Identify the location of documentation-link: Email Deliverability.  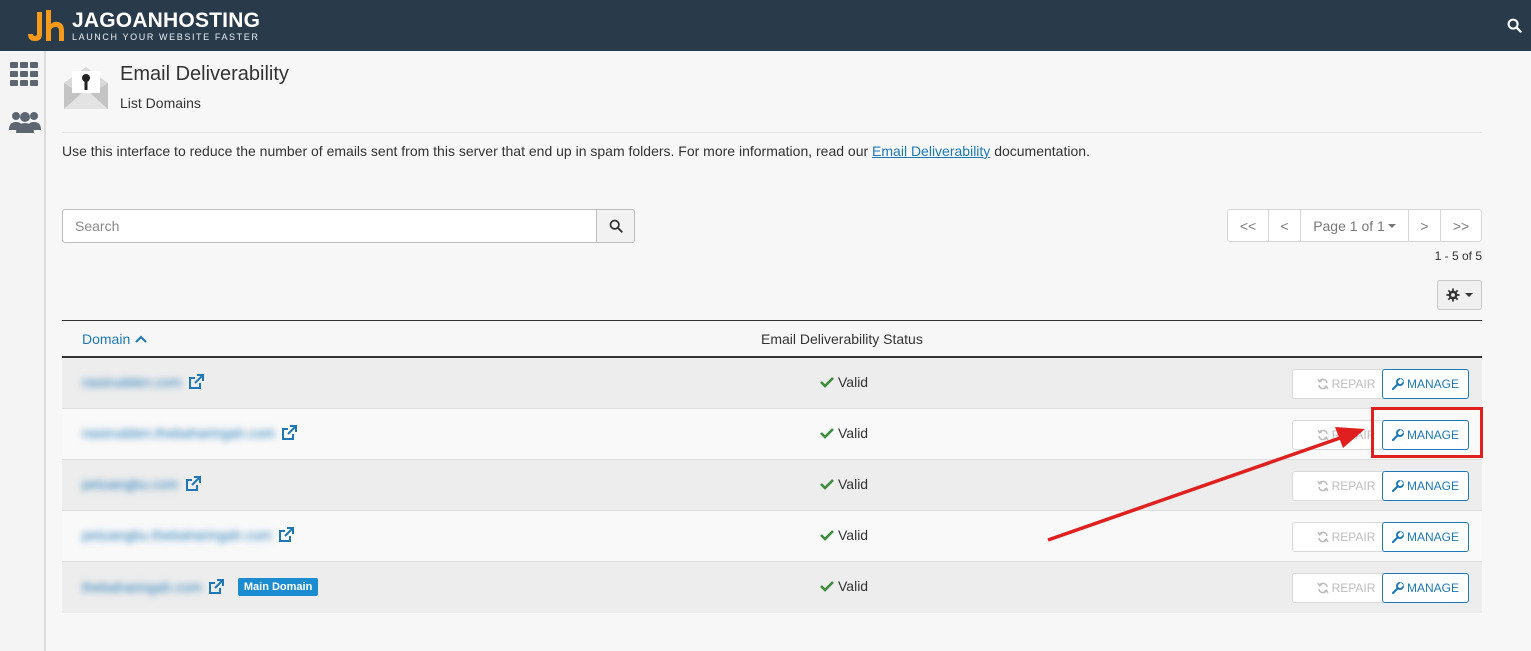
(931, 151).